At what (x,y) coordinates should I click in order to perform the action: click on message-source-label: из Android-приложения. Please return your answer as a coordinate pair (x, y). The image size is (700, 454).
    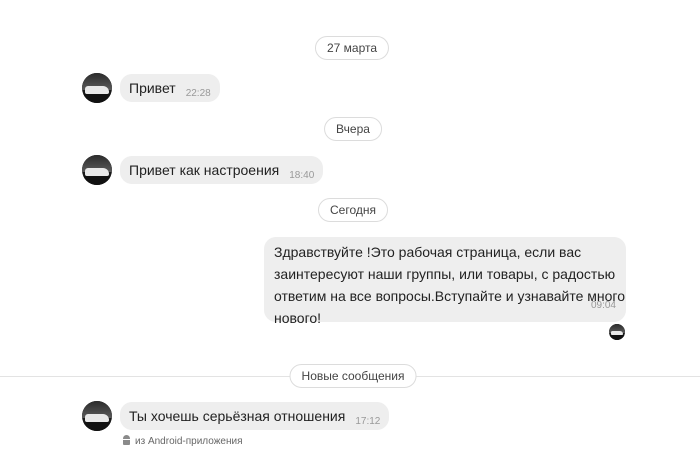
    Looking at the image, I should click on (189, 441).